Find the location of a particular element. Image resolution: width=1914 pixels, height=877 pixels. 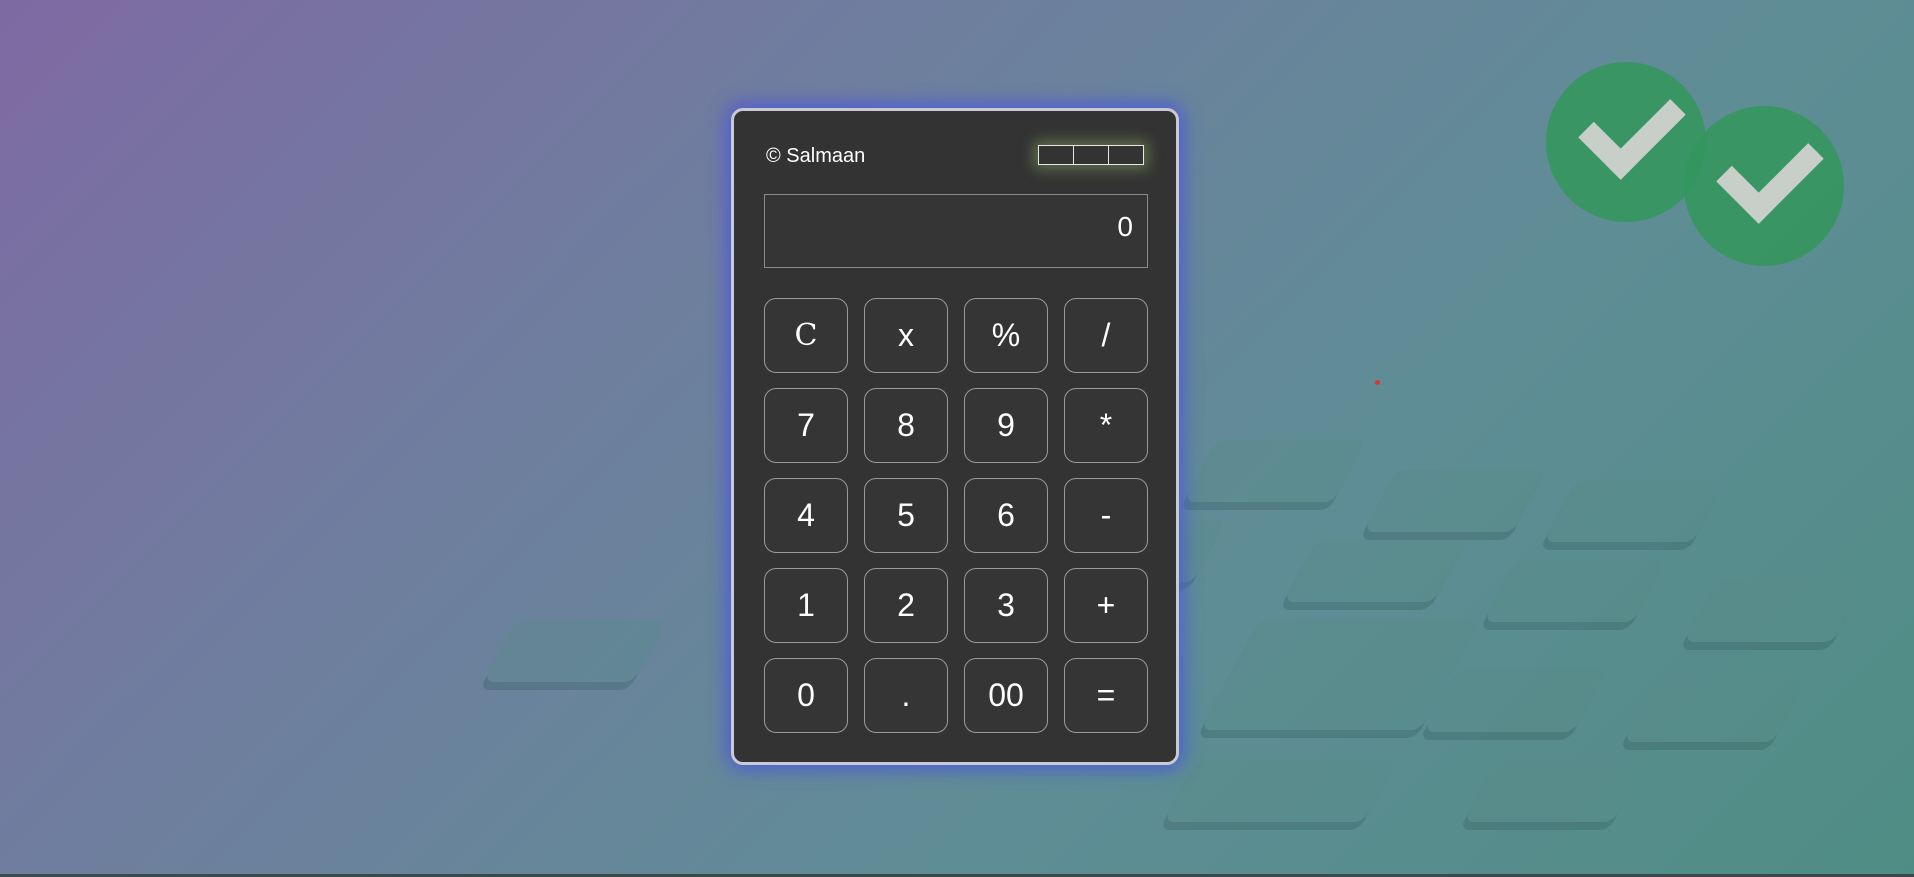

cursor-dot is located at coordinates (1377, 382).